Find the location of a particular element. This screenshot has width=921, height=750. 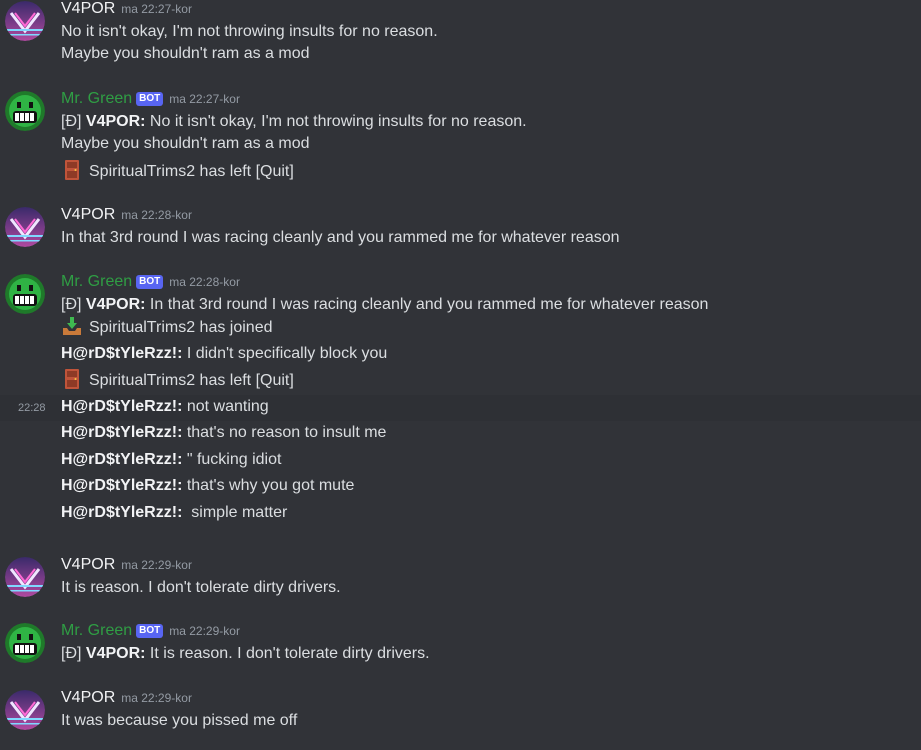

message-header: Mr. Green BOT ma 22:27-kor is located at coordinates (150, 100).